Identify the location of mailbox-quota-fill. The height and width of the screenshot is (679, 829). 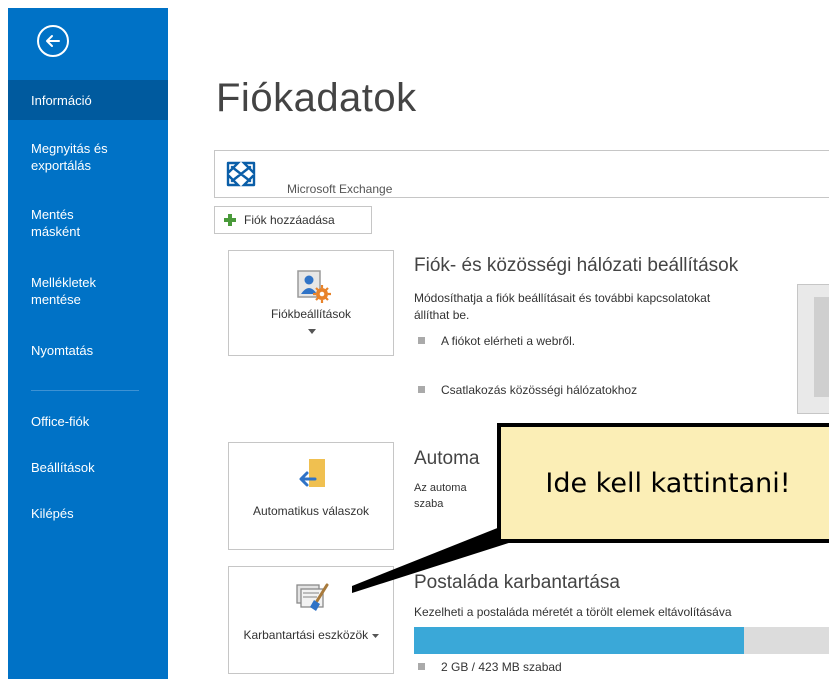
(579, 640).